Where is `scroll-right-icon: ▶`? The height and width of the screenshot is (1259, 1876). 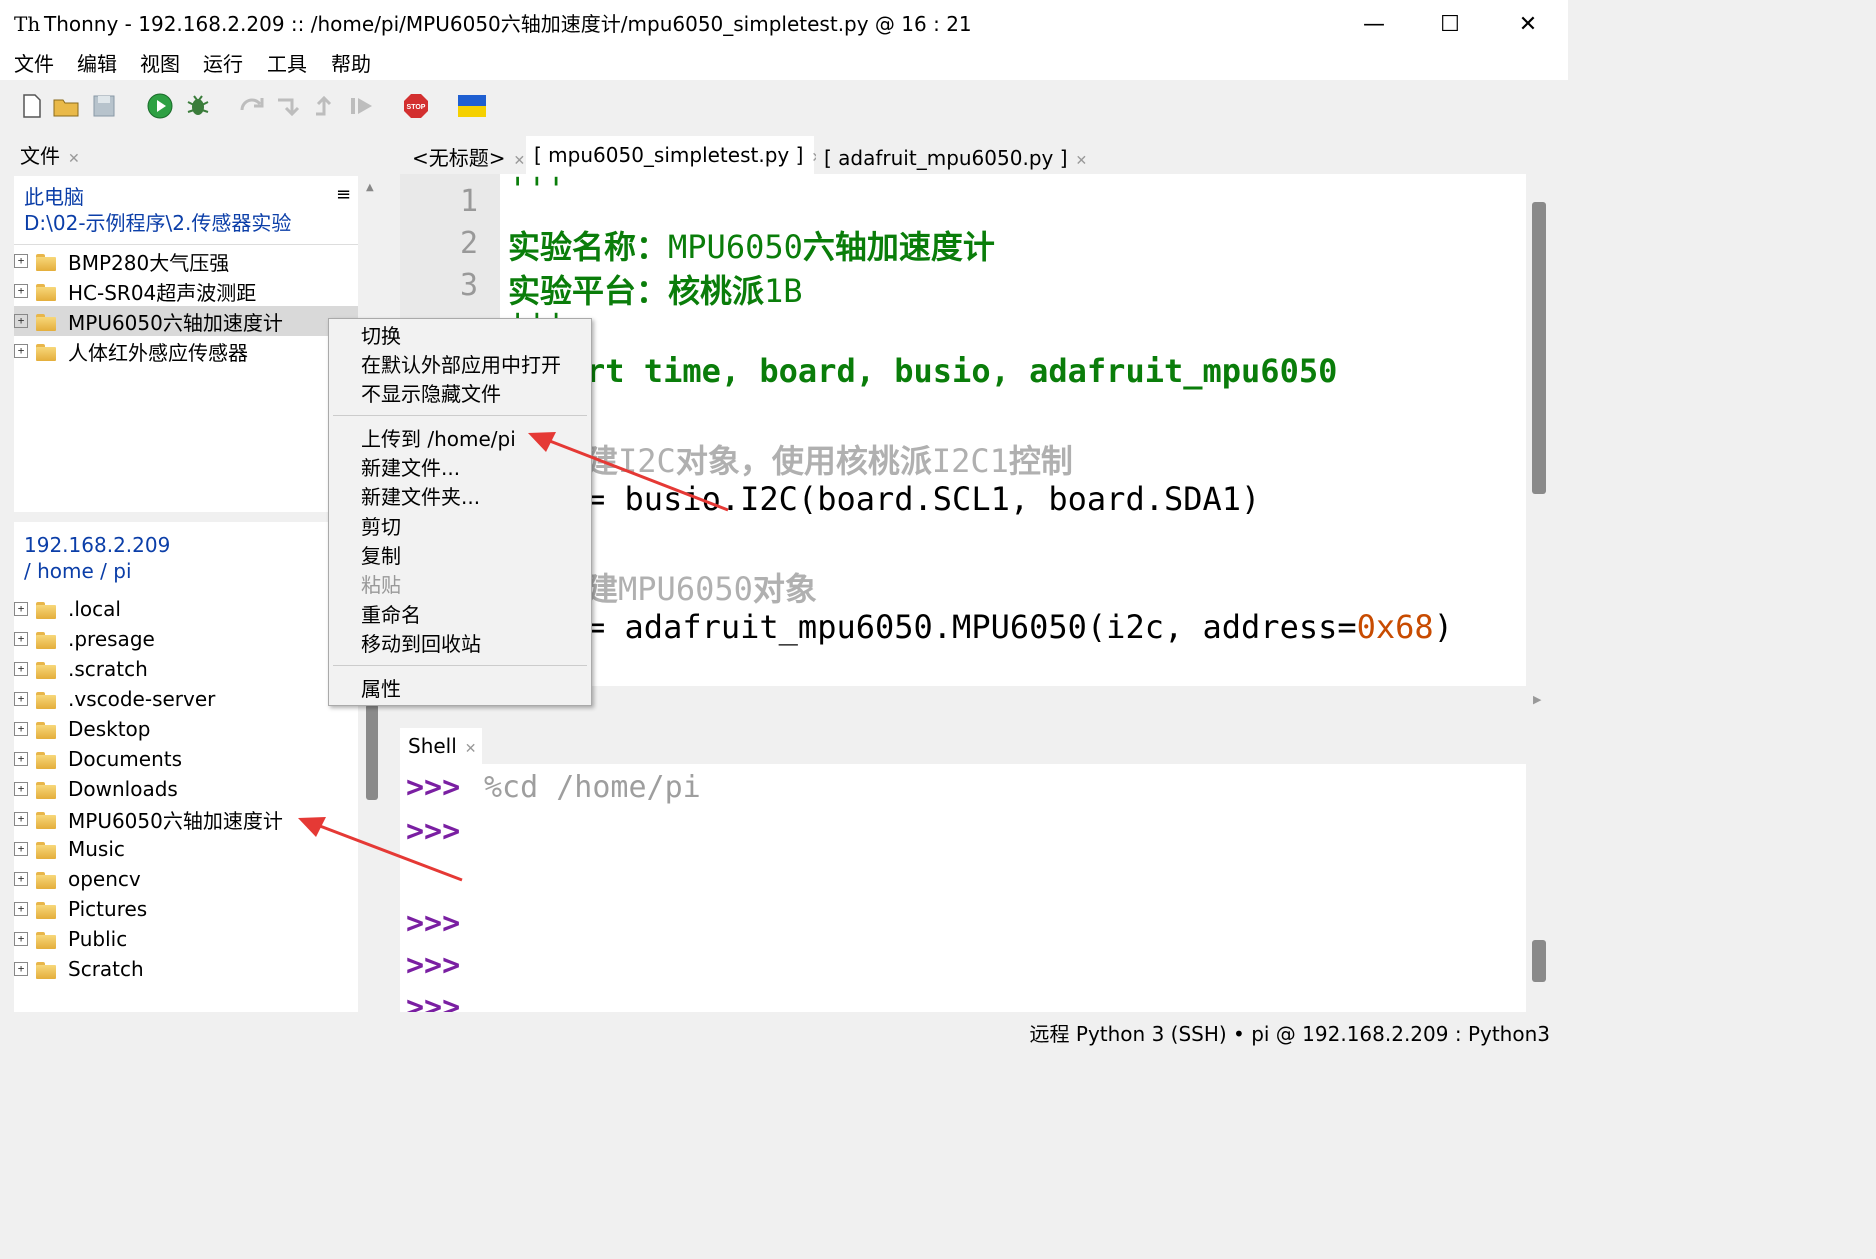 scroll-right-icon: ▶ is located at coordinates (1537, 699).